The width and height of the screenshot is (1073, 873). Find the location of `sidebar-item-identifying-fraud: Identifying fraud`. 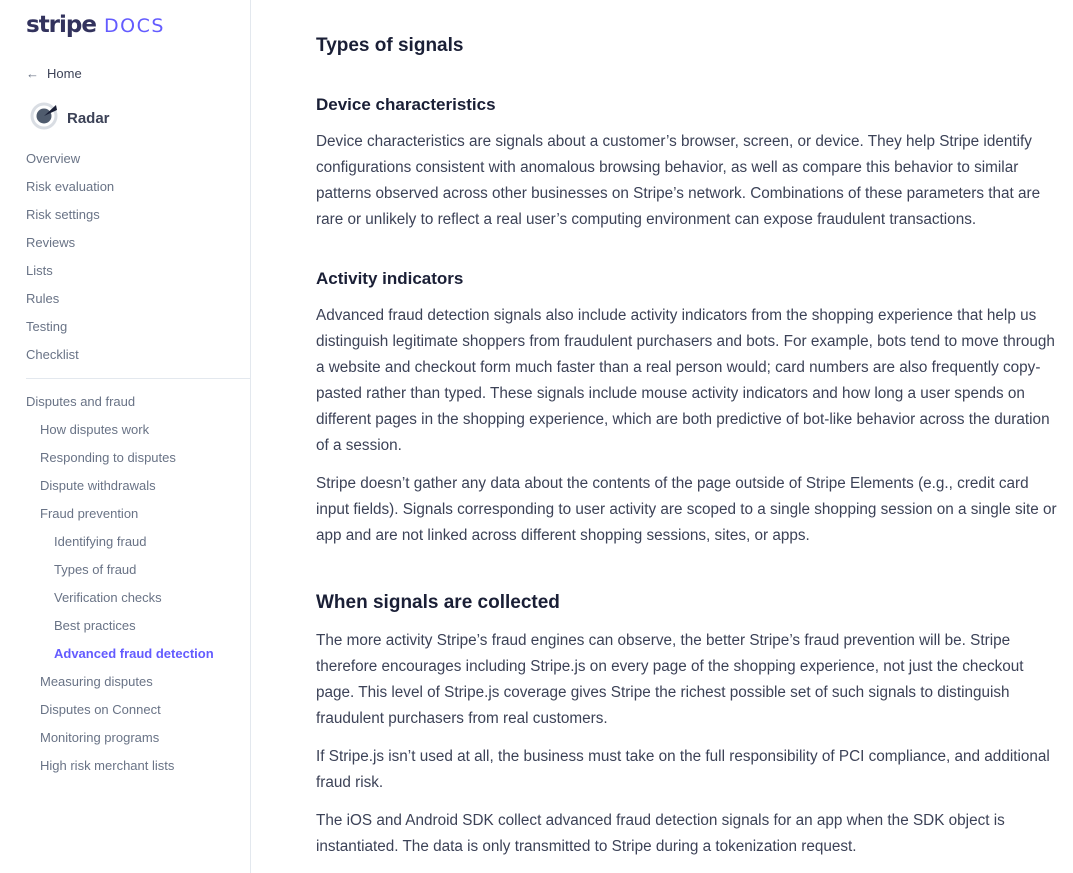

sidebar-item-identifying-fraud: Identifying fraud is located at coordinates (125, 542).